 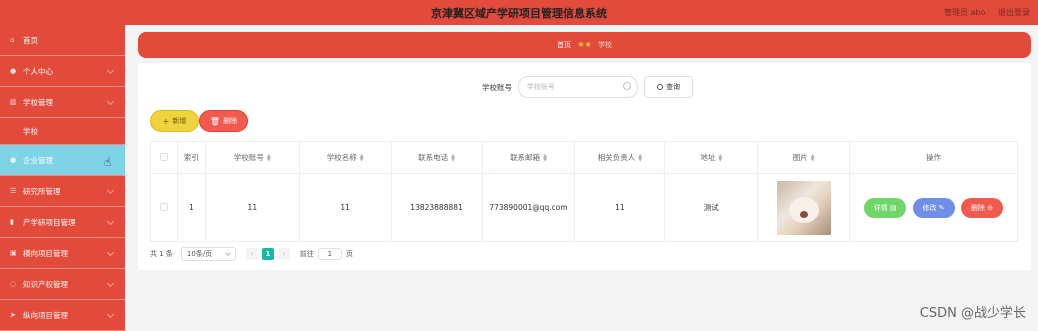 I want to click on sidebar-item-school-management: ▥ 学校管理, so click(x=62, y=102).